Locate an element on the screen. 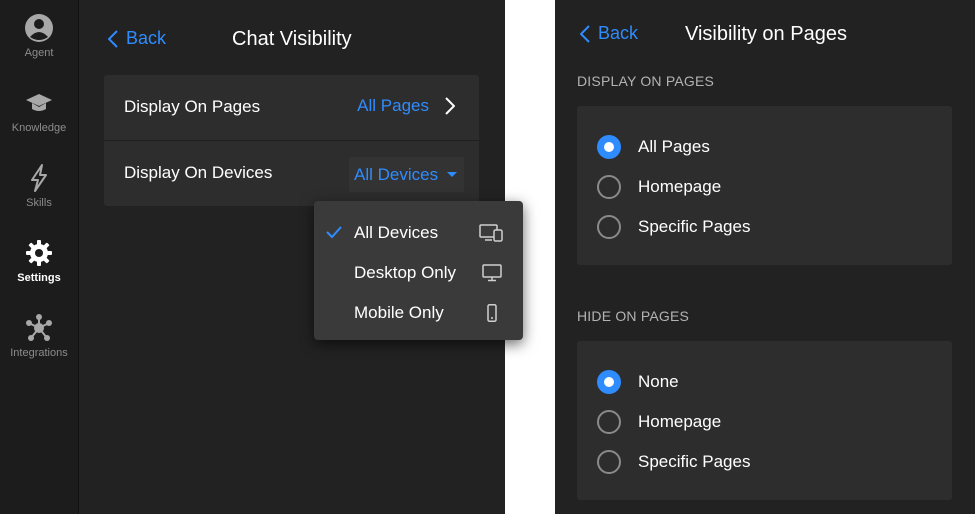  desktop-mobile-icon is located at coordinates (491, 233).